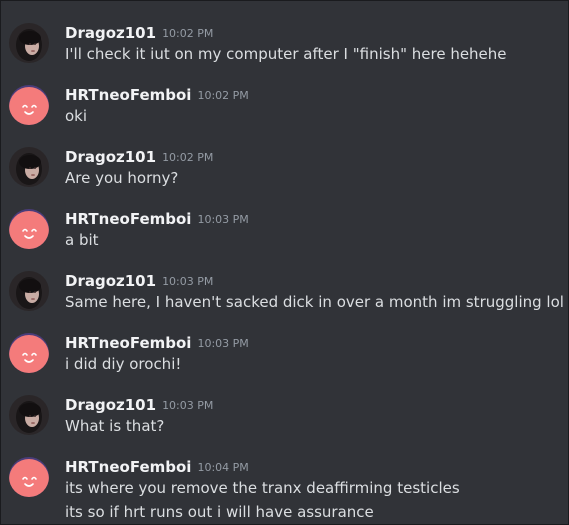  I want to click on message-text: oki, so click(76, 116).